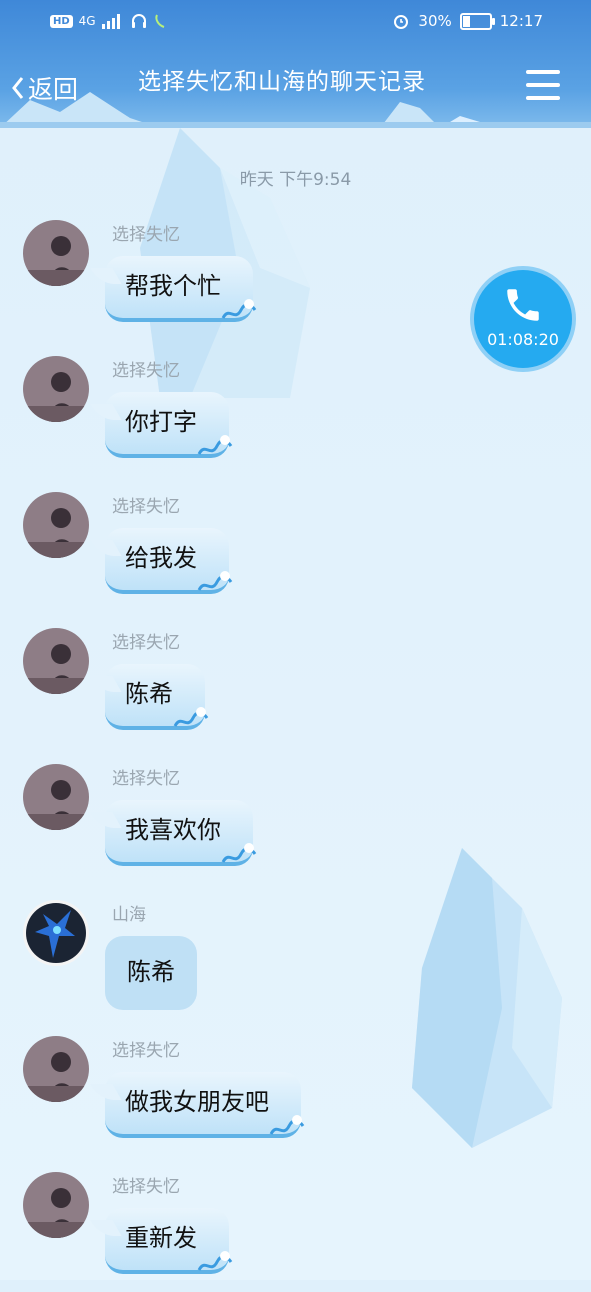  I want to click on battery-icon, so click(477, 21).